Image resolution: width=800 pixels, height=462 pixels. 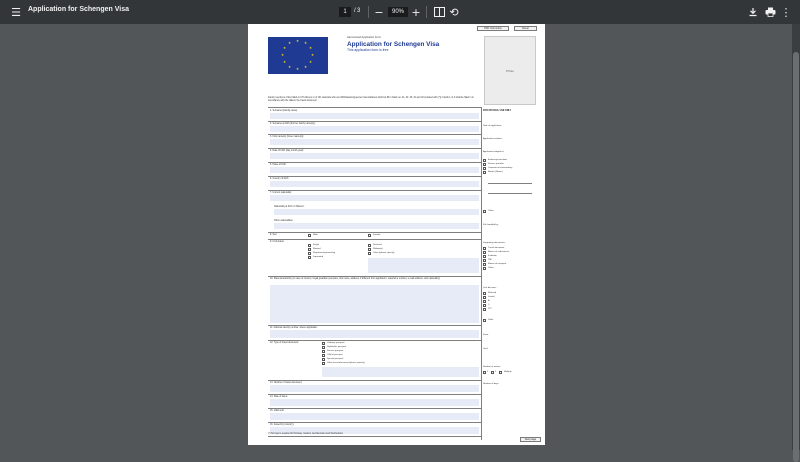 I want to click on support-travel-doc-checkbox, so click(x=484, y=248).